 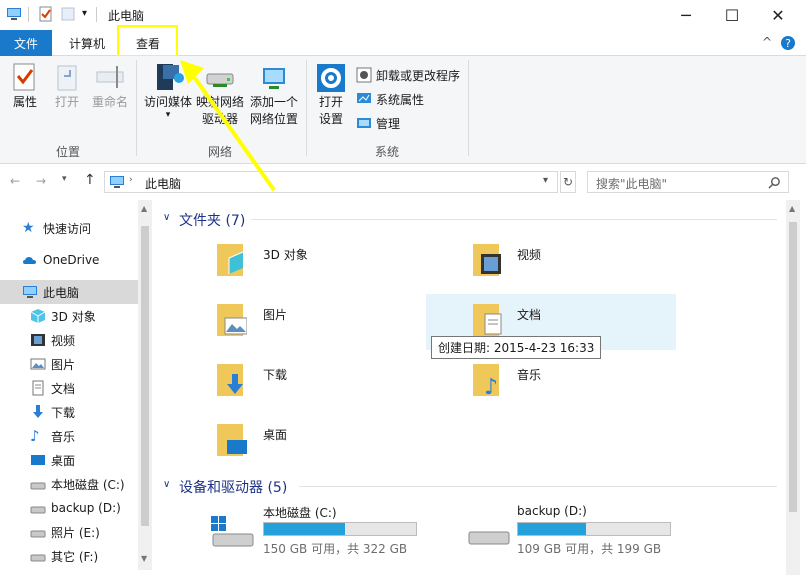 What do you see at coordinates (87, 43) in the screenshot?
I see `tab-computer: 计算机` at bounding box center [87, 43].